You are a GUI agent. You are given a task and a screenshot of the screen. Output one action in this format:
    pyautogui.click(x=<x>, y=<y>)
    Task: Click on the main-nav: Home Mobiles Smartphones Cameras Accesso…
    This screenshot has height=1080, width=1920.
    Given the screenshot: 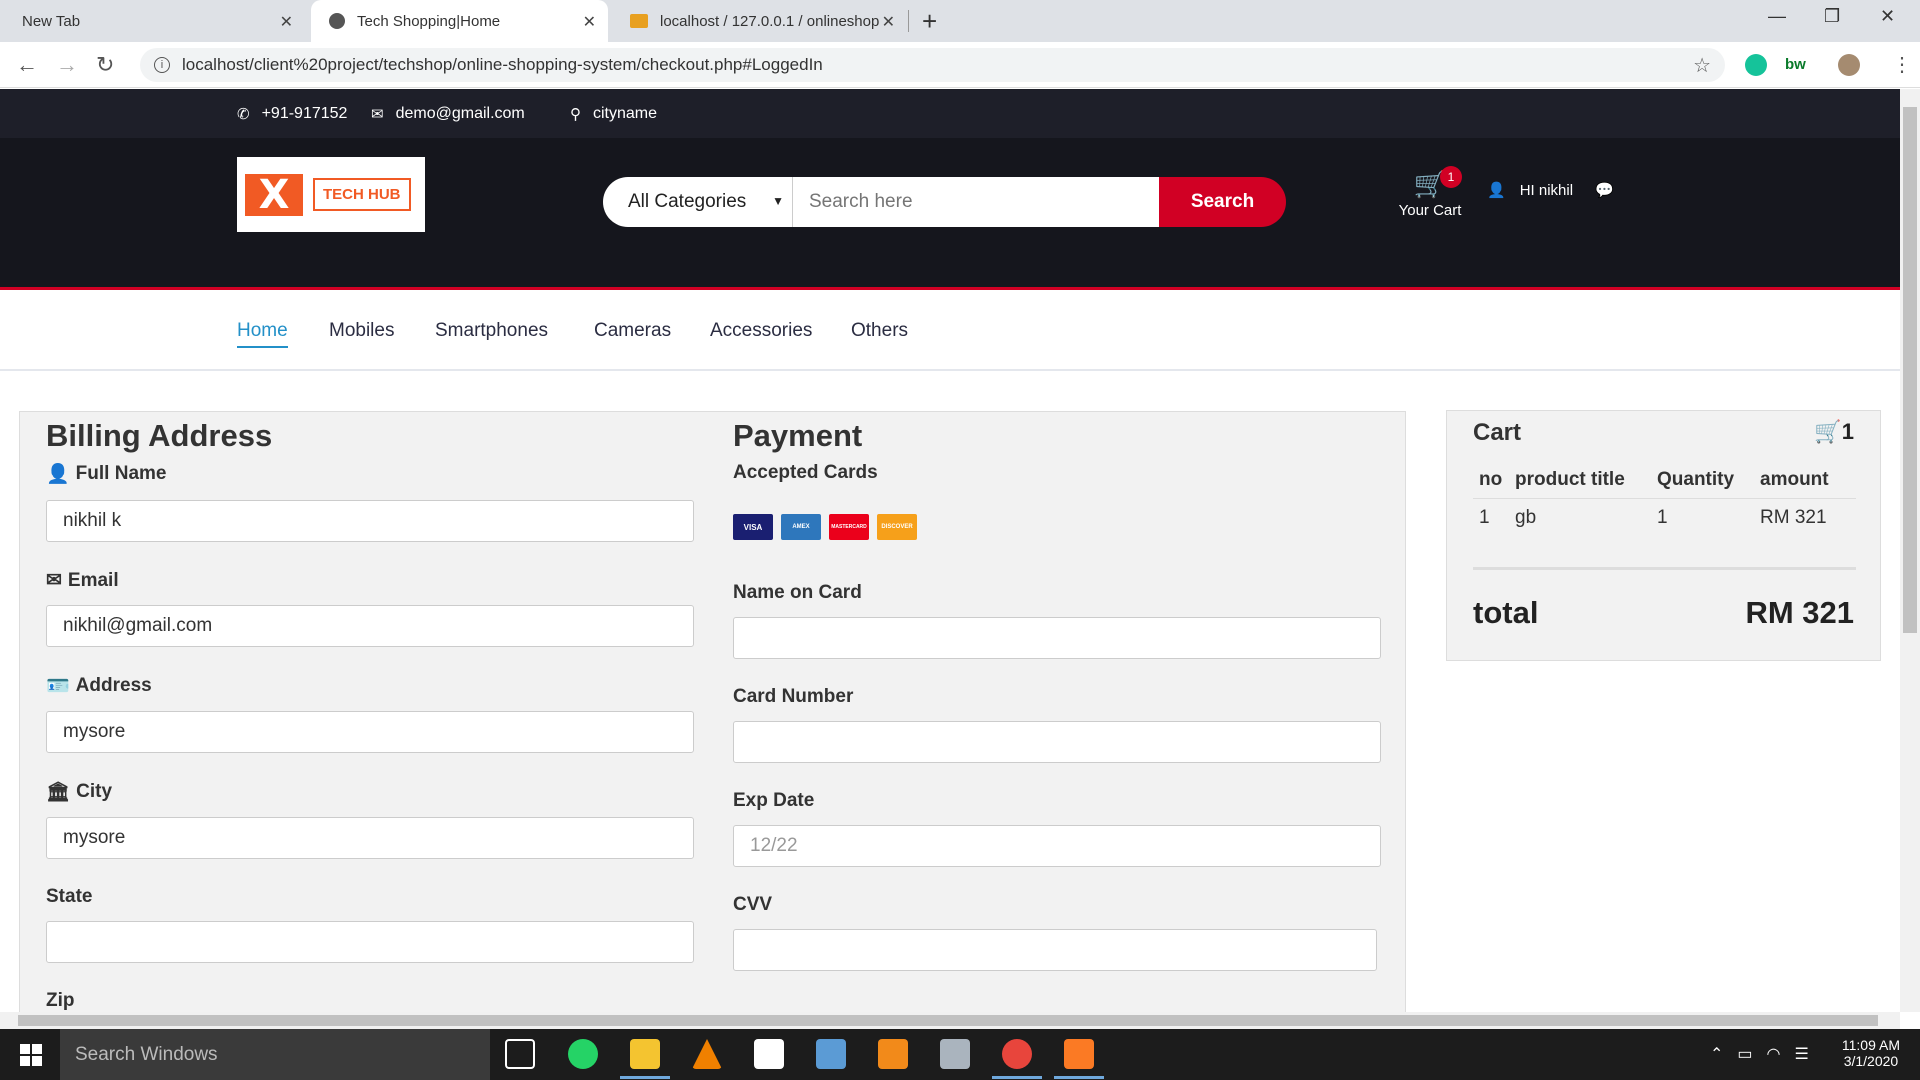 What is the action you would take?
    pyautogui.click(x=950, y=332)
    